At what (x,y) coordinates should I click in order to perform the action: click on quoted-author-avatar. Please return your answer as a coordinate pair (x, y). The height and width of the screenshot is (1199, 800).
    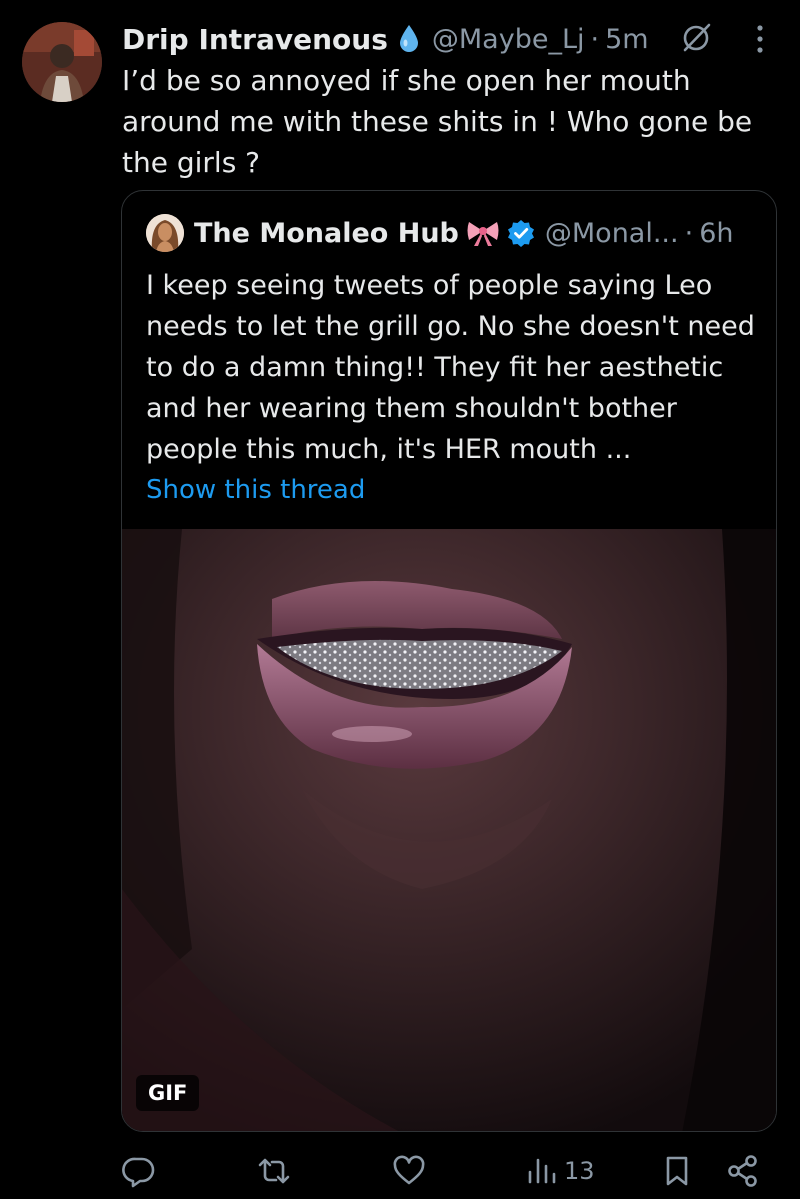
    Looking at the image, I should click on (165, 233).